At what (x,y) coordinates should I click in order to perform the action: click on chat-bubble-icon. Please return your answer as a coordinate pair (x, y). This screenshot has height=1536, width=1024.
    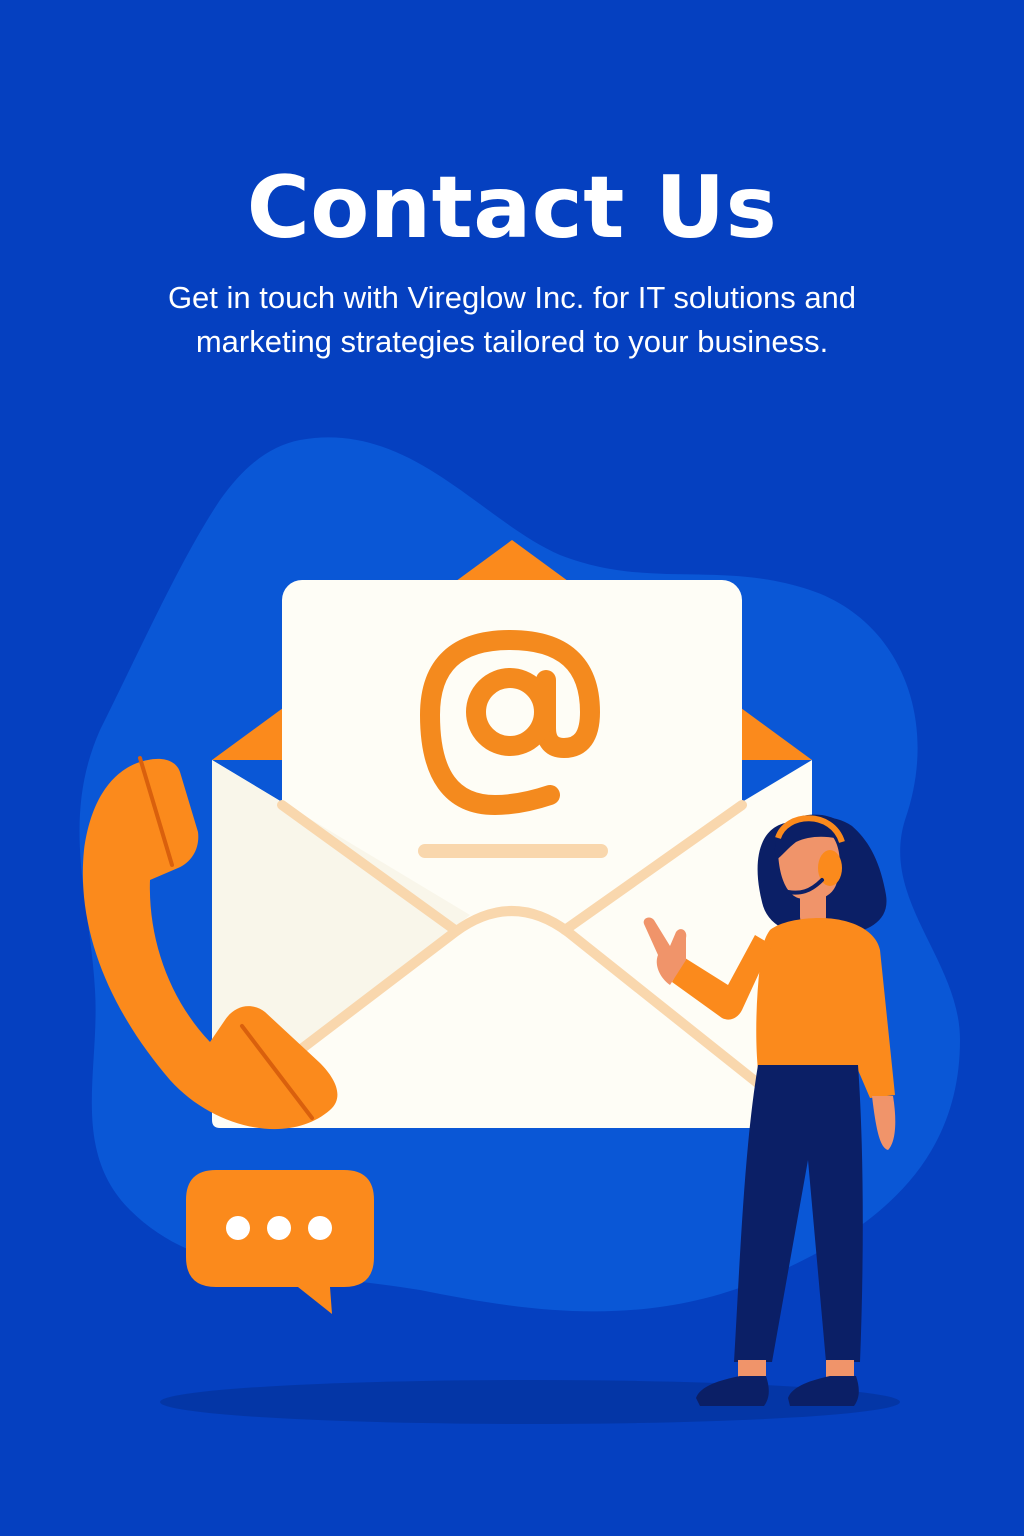
    Looking at the image, I should click on (280, 1242).